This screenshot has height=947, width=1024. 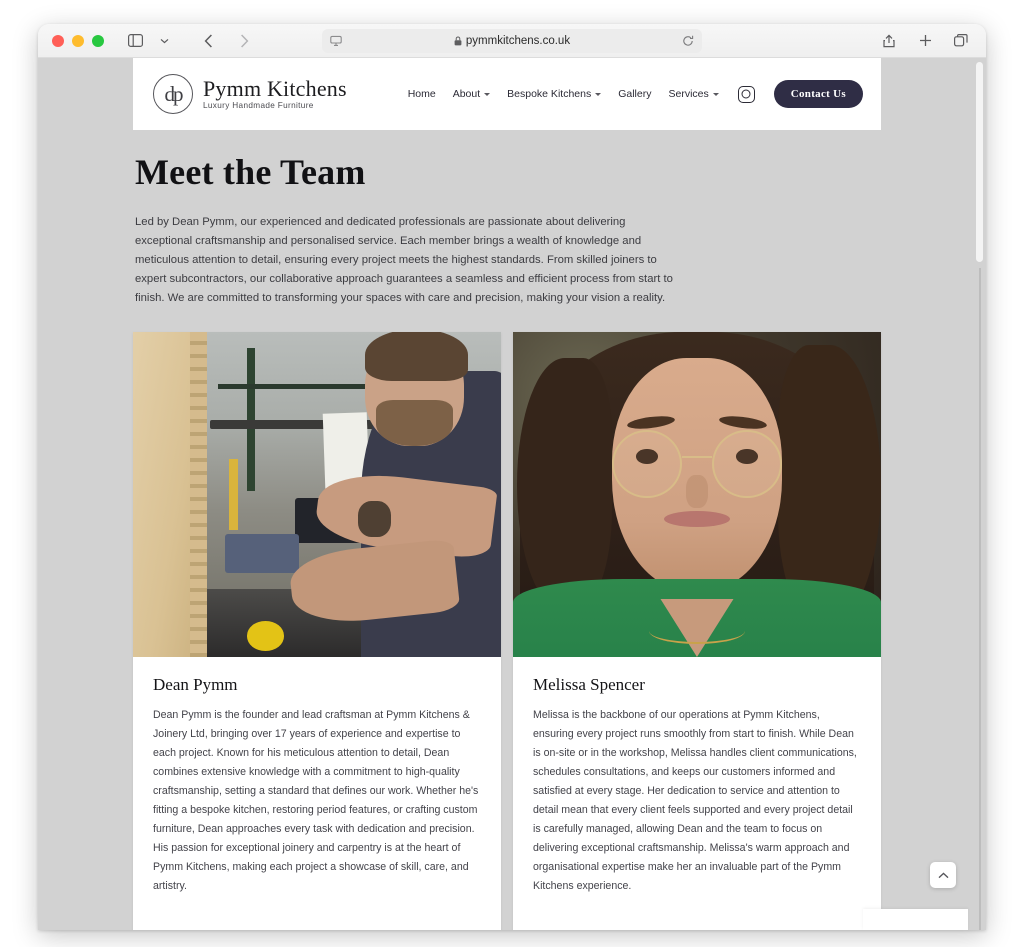 What do you see at coordinates (589, 684) in the screenshot?
I see `team-member-name: Melissa Spencer` at bounding box center [589, 684].